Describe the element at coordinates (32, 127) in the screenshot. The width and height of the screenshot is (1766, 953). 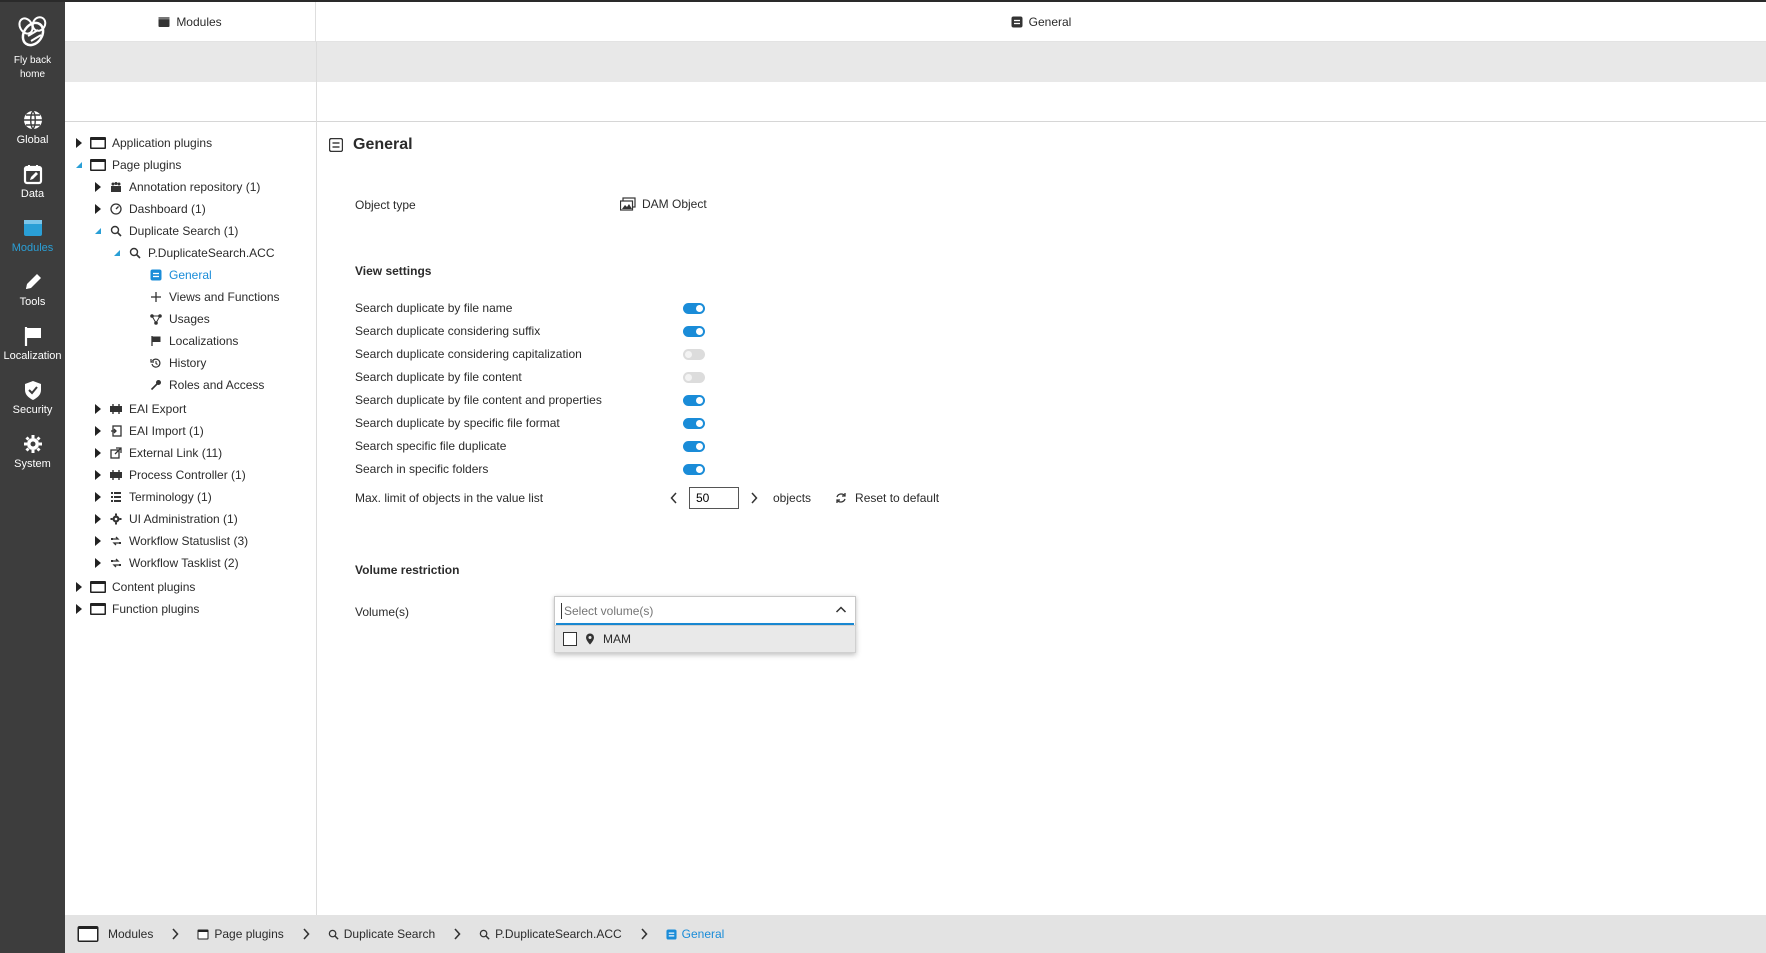
I see `rail-item-global: Global` at that location.